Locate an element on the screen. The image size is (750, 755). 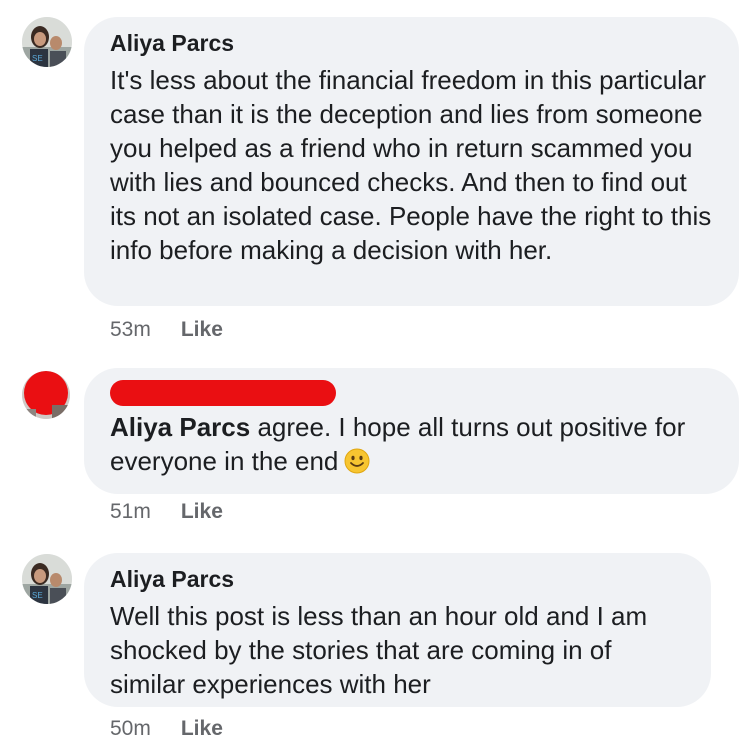
reply-mention: Aliya Parcs is located at coordinates (180, 427).